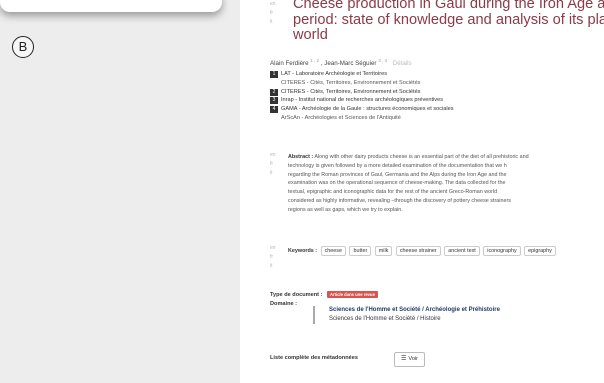 The height and width of the screenshot is (383, 604). Describe the element at coordinates (352, 294) in the screenshot. I see `doc-type-badge: Article dans une revue` at that location.